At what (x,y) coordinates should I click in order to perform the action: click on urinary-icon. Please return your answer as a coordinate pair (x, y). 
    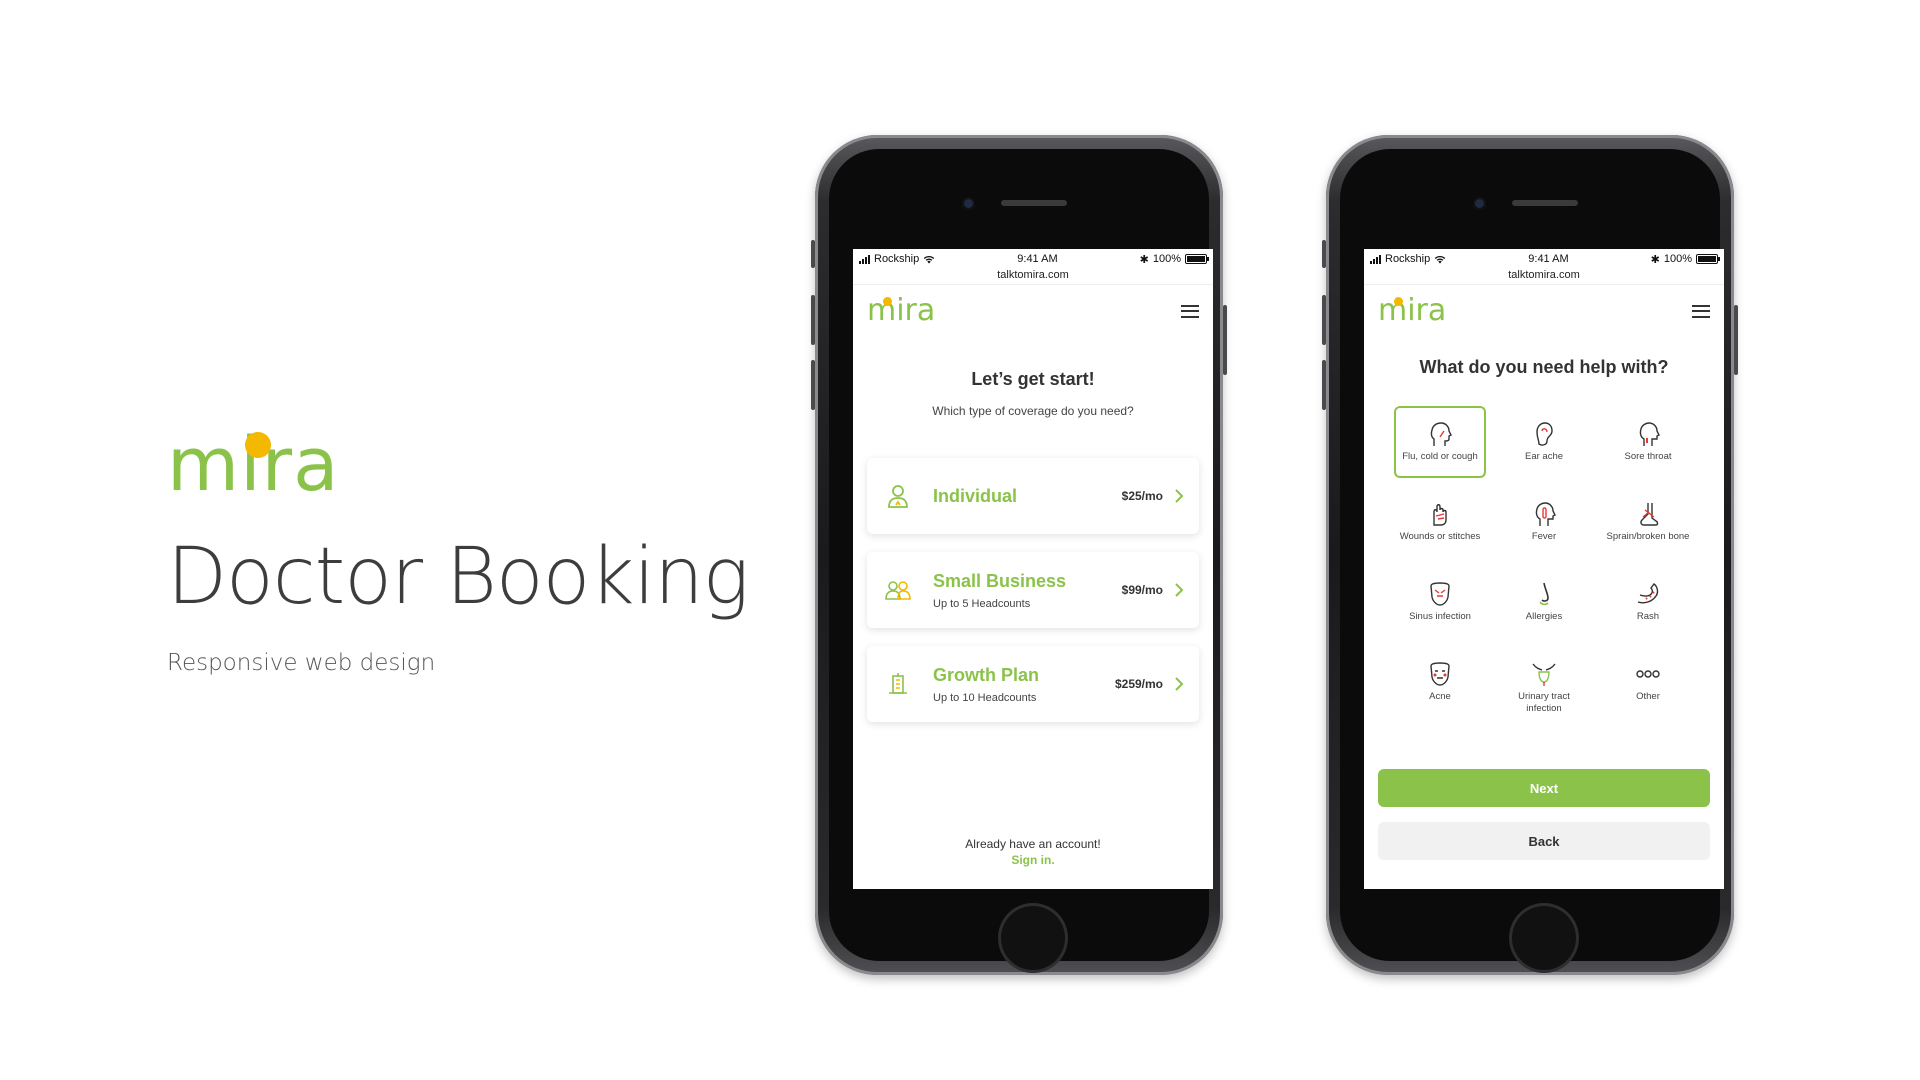
    Looking at the image, I should click on (1544, 674).